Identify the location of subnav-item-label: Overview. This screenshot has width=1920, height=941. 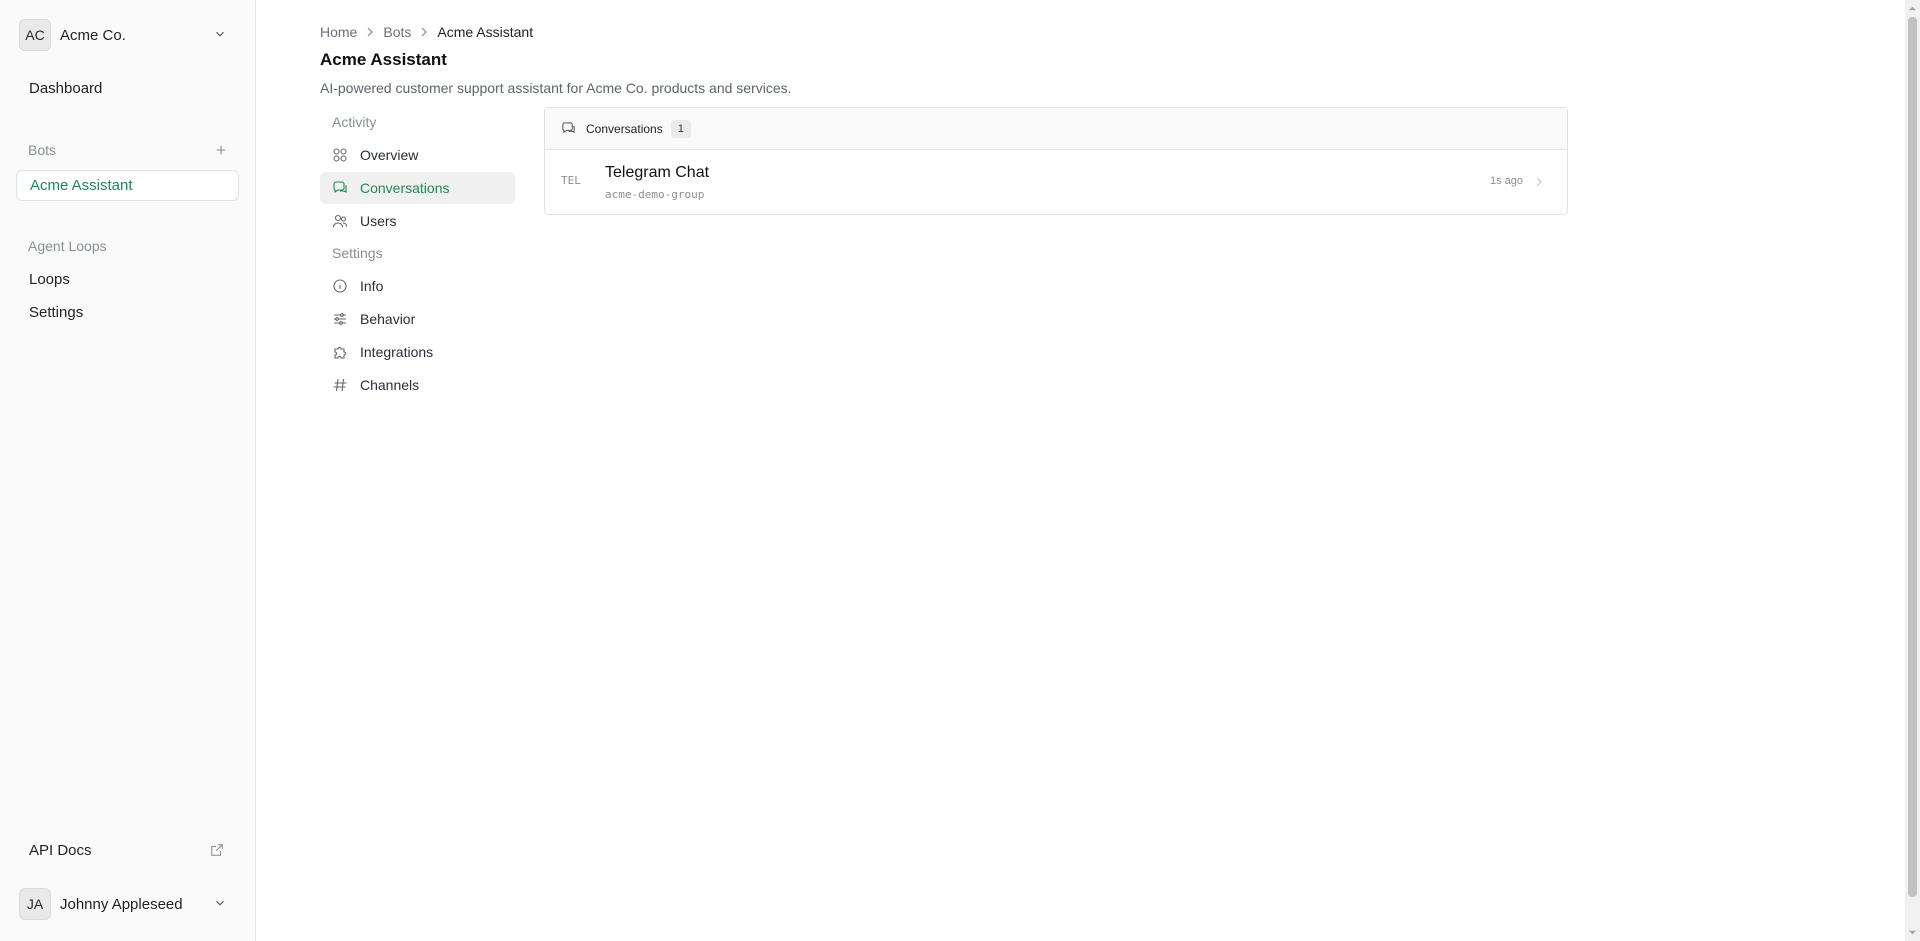
(389, 155).